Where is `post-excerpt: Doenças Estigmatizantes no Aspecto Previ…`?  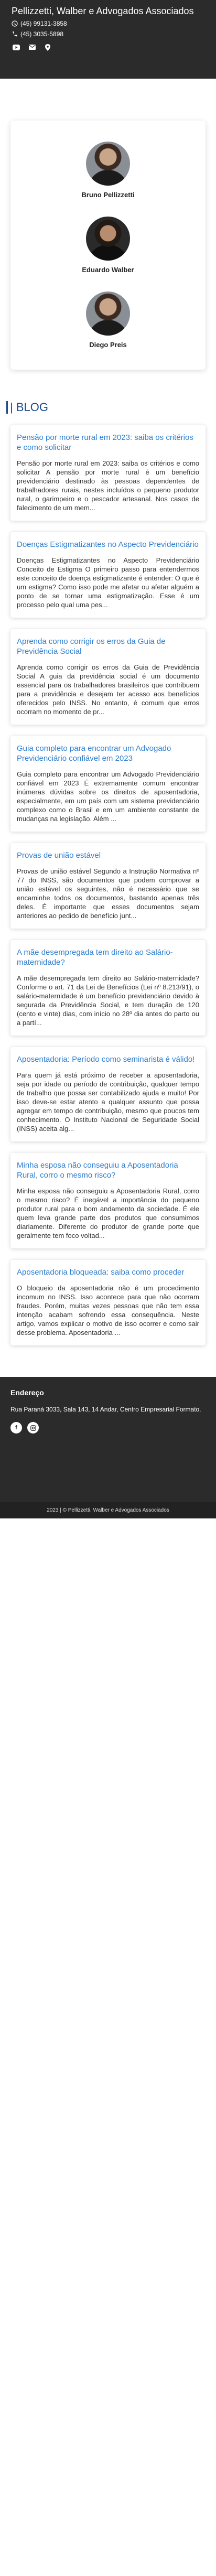
post-excerpt: Doenças Estigmatizantes no Aspecto Previ… is located at coordinates (108, 582).